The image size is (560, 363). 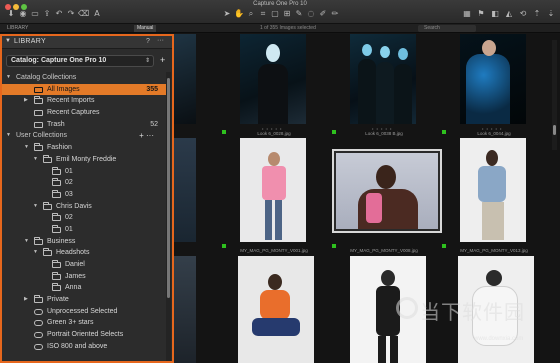 I want to click on window-title: Capture One Pro 10, so click(x=280, y=4).